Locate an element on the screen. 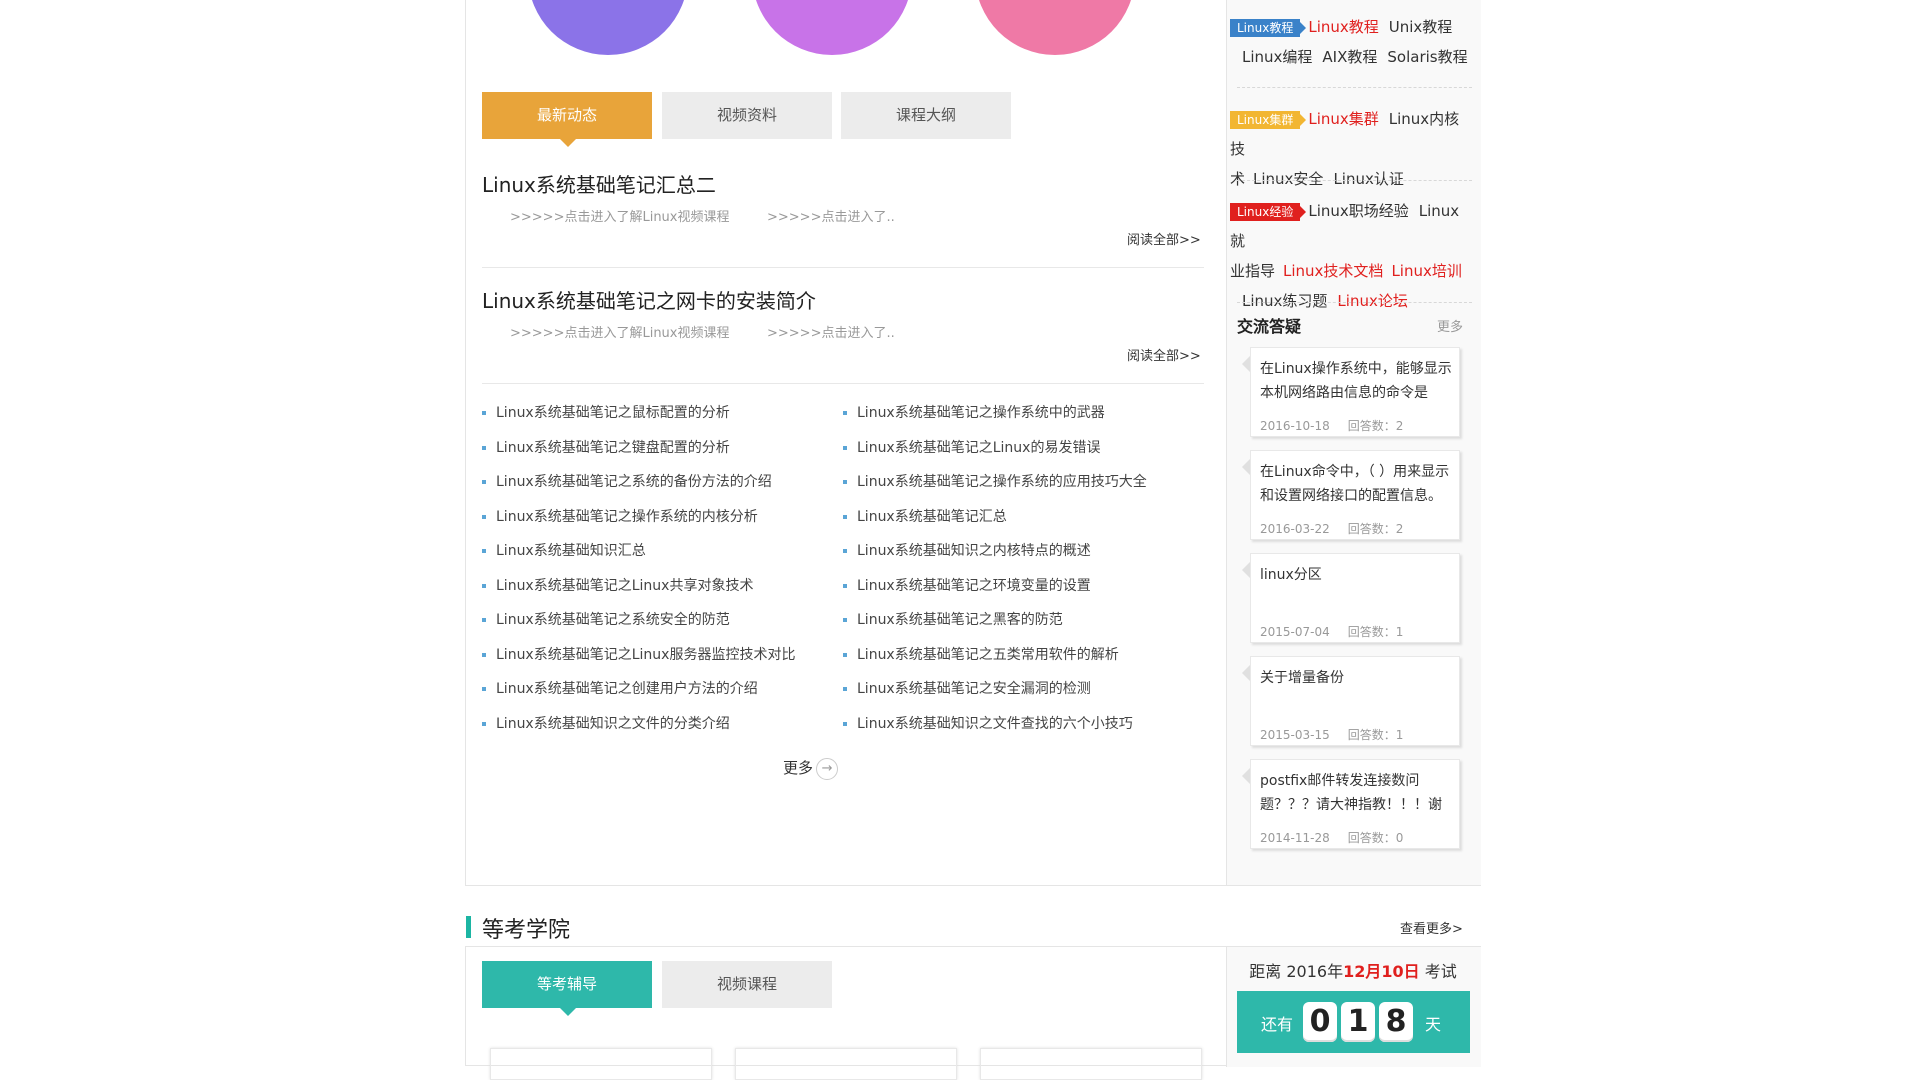 The width and height of the screenshot is (1920, 1080). countdown-caption: 距离 2016年12月10日 考试 is located at coordinates (1353, 970).